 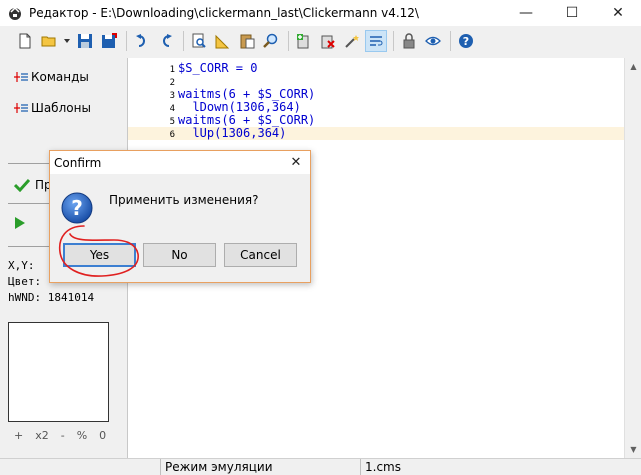 I want to click on scroll-down-icon: ▼, so click(x=633, y=449).